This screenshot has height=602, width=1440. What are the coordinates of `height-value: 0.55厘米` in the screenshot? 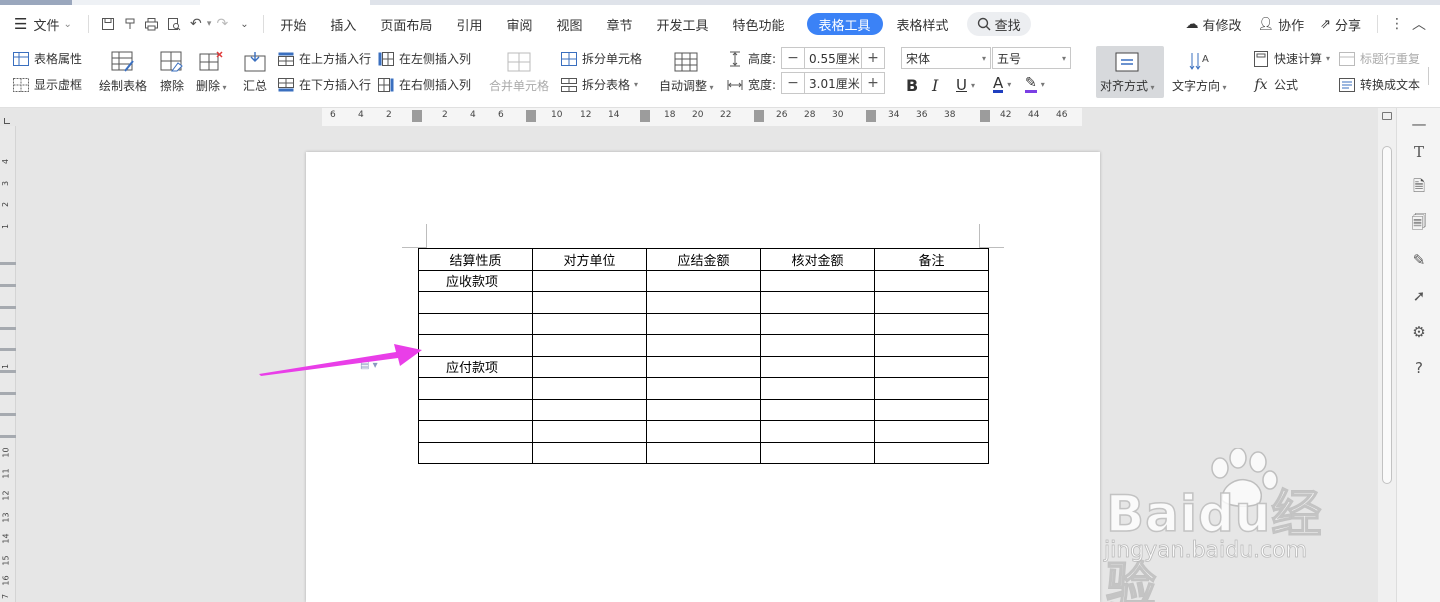 It's located at (833, 58).